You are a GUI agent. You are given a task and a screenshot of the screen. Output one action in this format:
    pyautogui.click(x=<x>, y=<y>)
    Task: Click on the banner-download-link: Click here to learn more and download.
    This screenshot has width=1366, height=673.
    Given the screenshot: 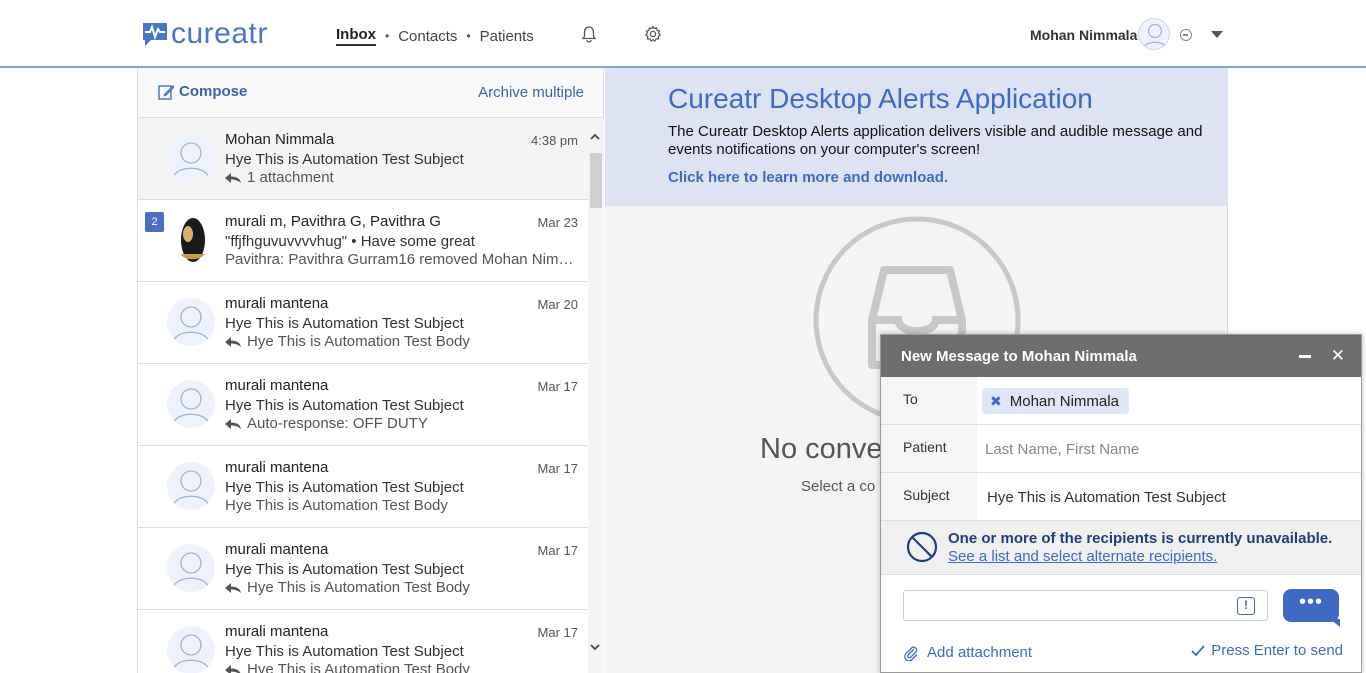 What is the action you would take?
    pyautogui.click(x=808, y=177)
    